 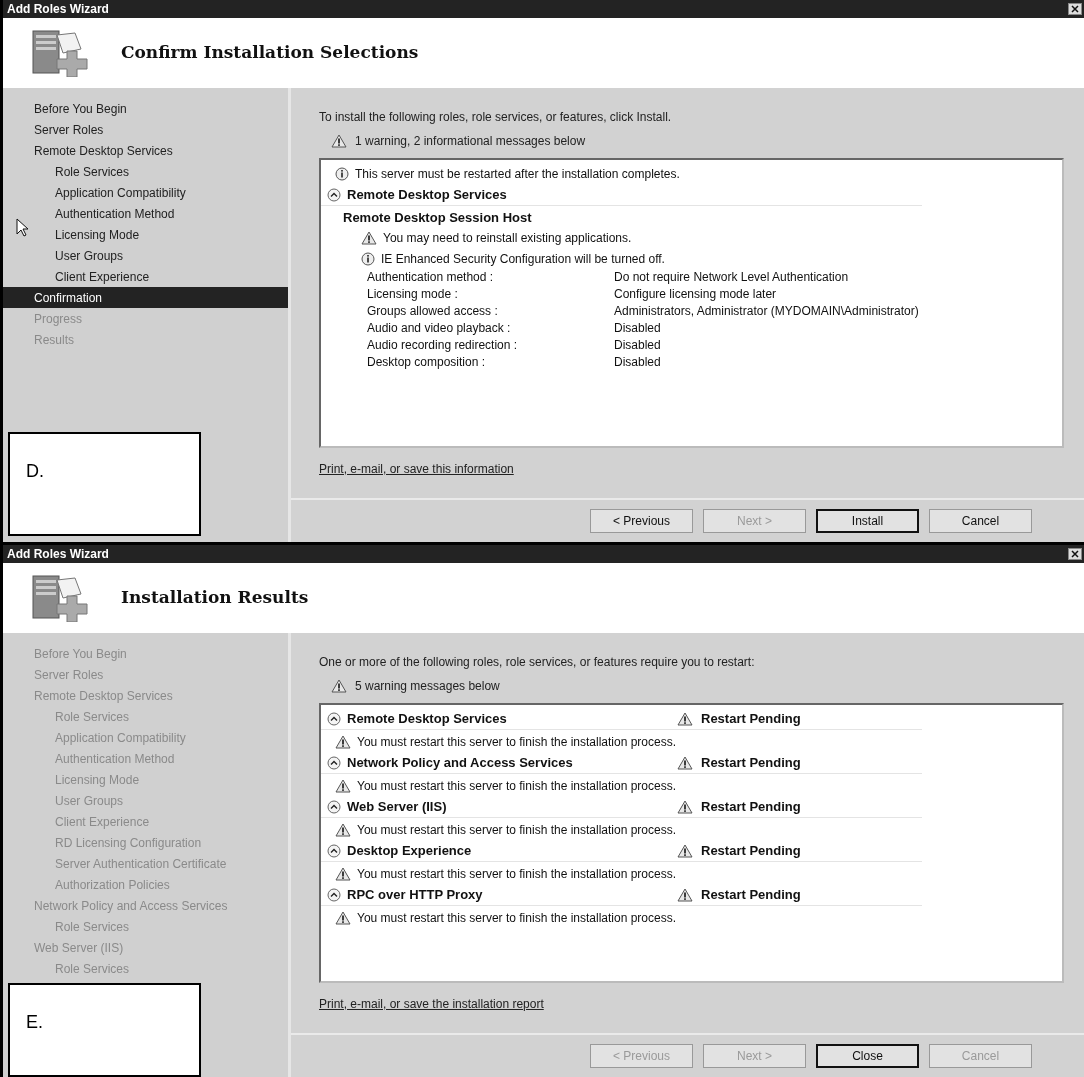 What do you see at coordinates (695, 294) in the screenshot?
I see `property-value: Configure licensing mode later` at bounding box center [695, 294].